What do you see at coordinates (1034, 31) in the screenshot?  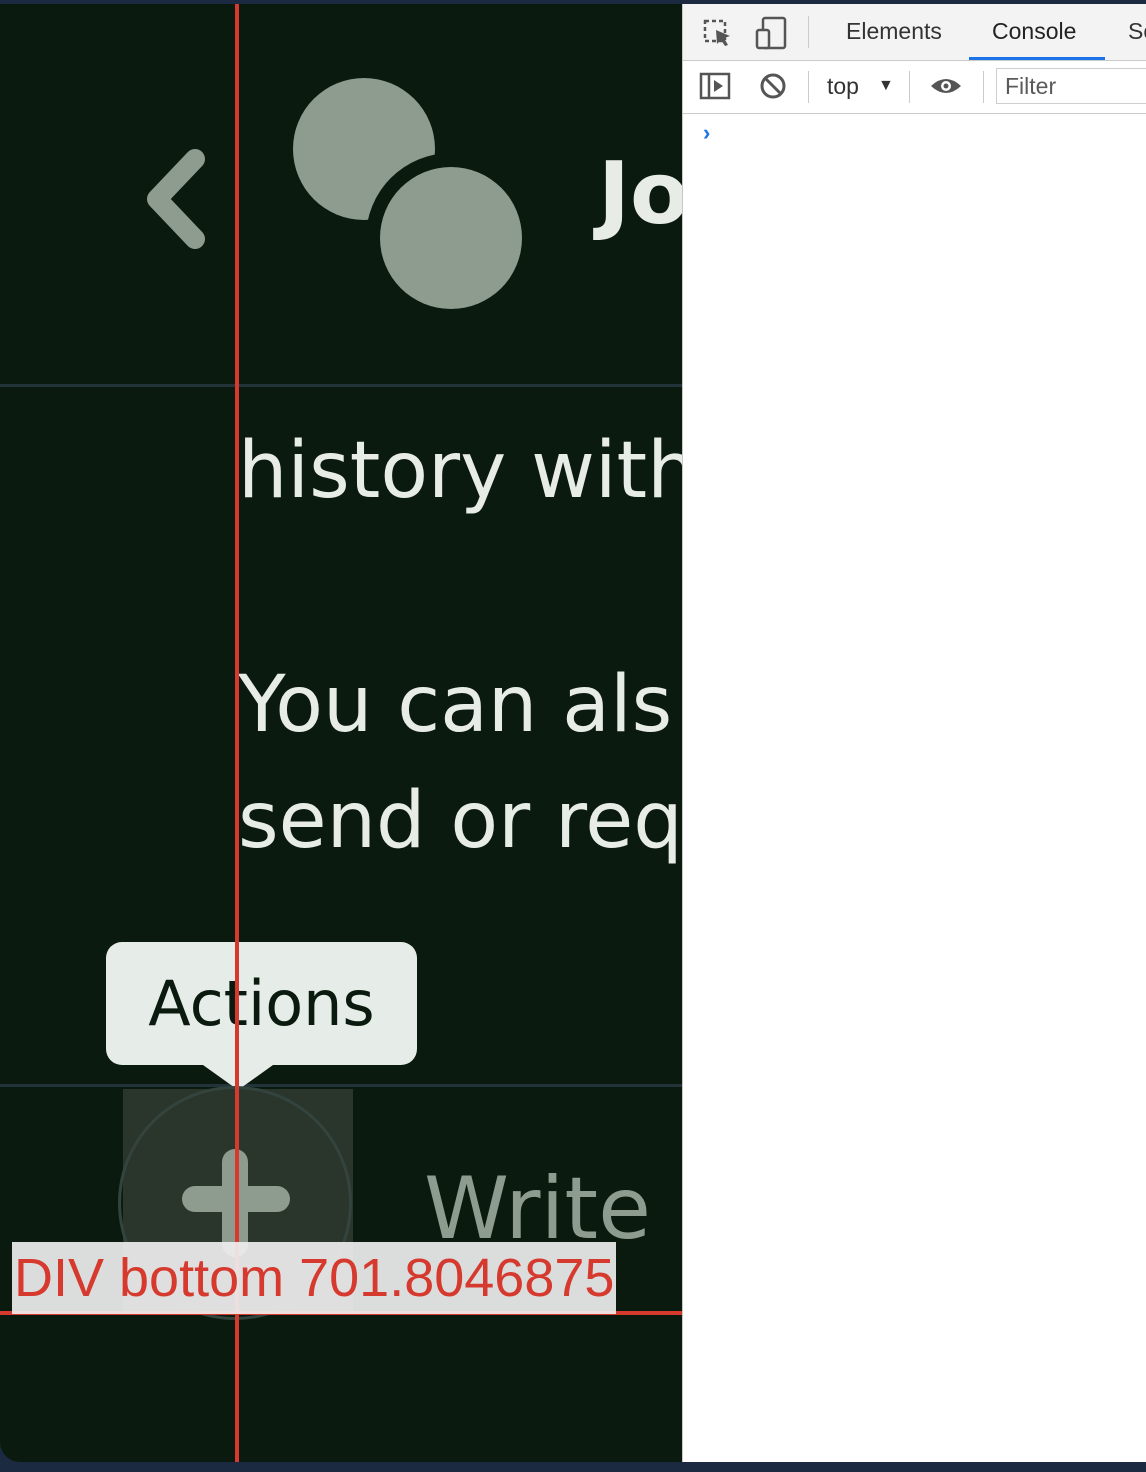 I see `tab-console: Console` at bounding box center [1034, 31].